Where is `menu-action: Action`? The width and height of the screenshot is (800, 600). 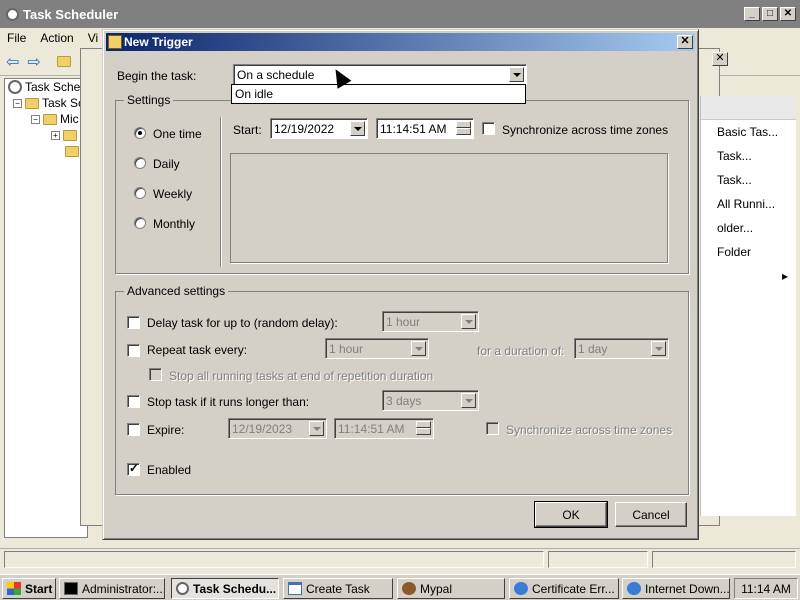
menu-action: Action is located at coordinates (56, 38).